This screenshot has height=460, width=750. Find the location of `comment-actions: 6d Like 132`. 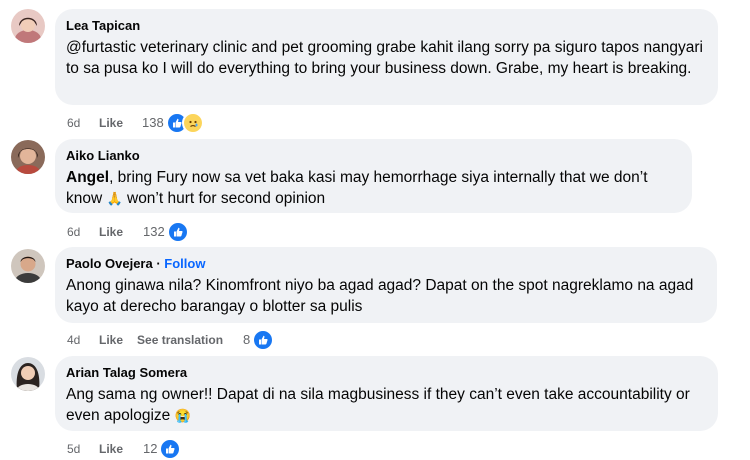

comment-actions: 6d Like 132 is located at coordinates (128, 232).